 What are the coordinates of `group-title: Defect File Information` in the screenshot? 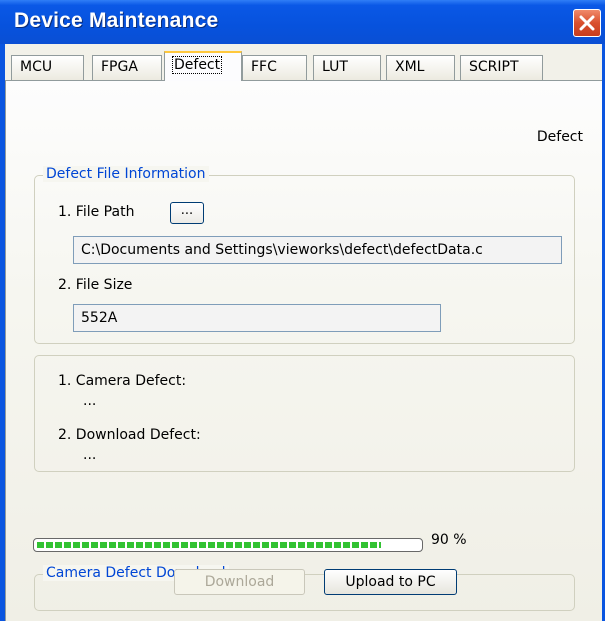 It's located at (126, 174).